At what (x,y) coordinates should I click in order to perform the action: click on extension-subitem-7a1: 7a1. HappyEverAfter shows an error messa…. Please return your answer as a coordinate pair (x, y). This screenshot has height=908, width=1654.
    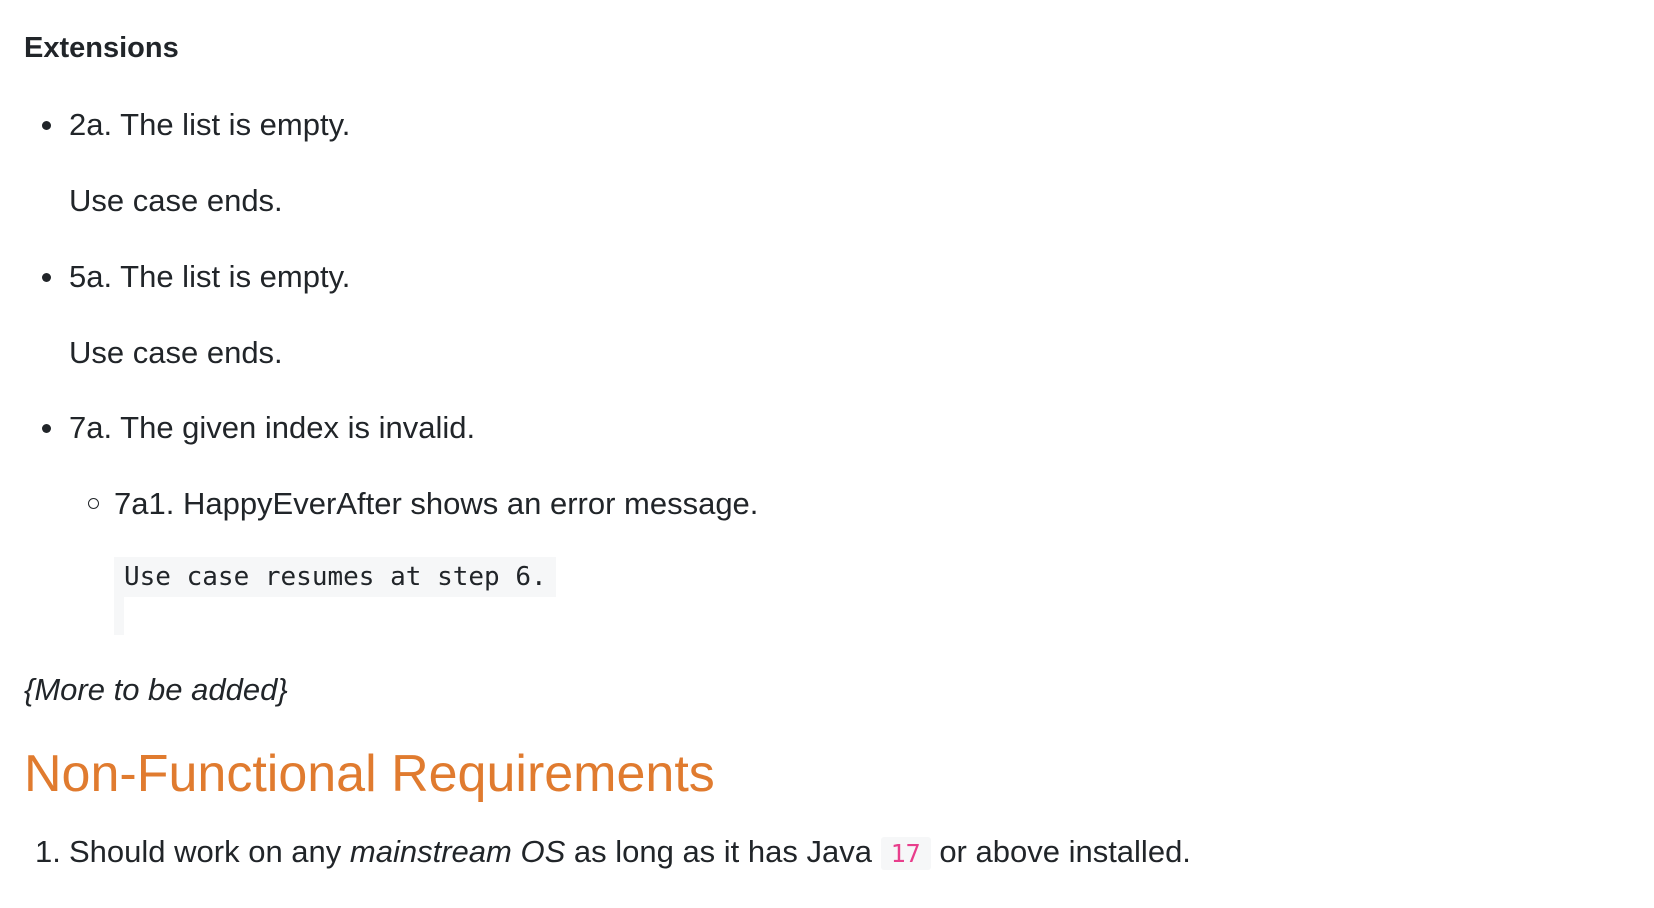
    Looking at the image, I should click on (423, 504).